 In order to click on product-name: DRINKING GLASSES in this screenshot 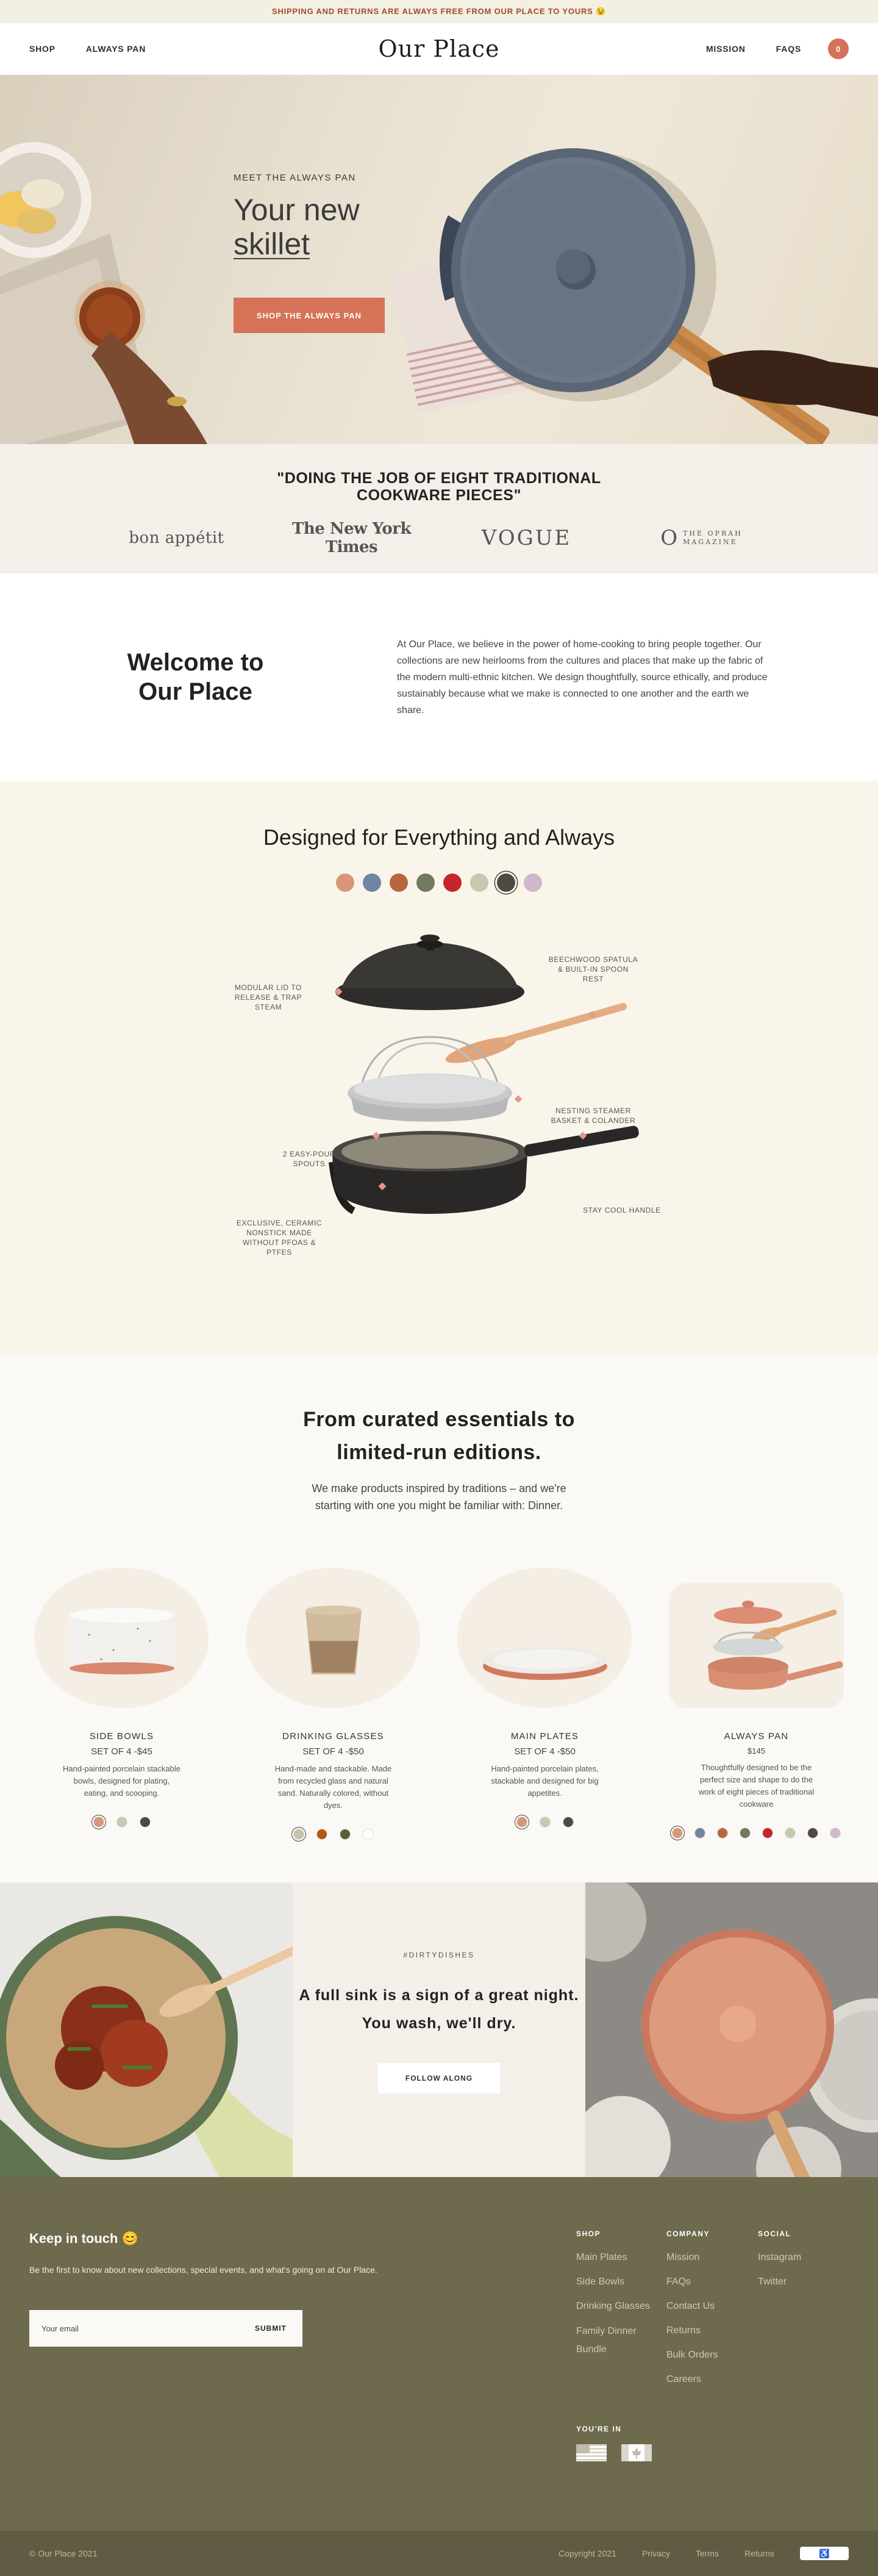, I will do `click(334, 1737)`.